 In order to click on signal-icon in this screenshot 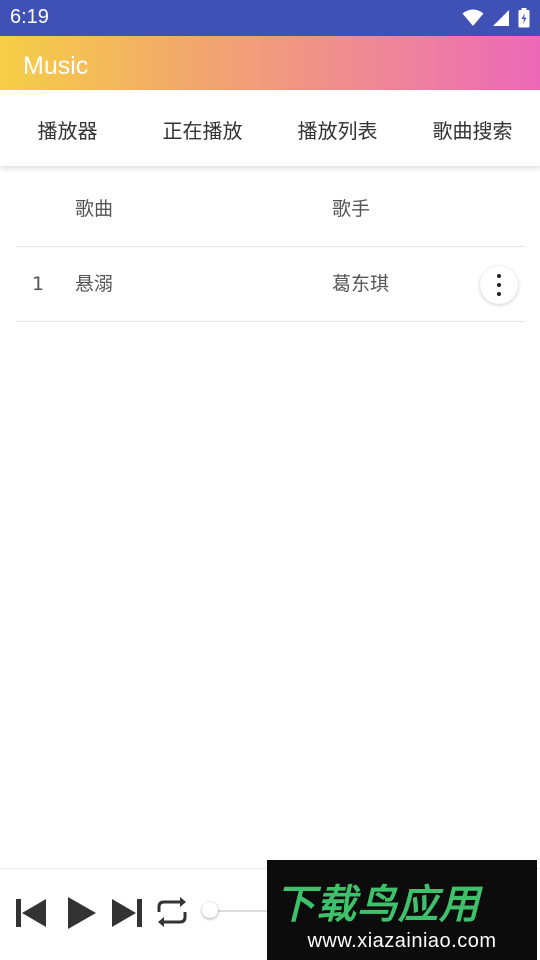, I will do `click(501, 18)`.